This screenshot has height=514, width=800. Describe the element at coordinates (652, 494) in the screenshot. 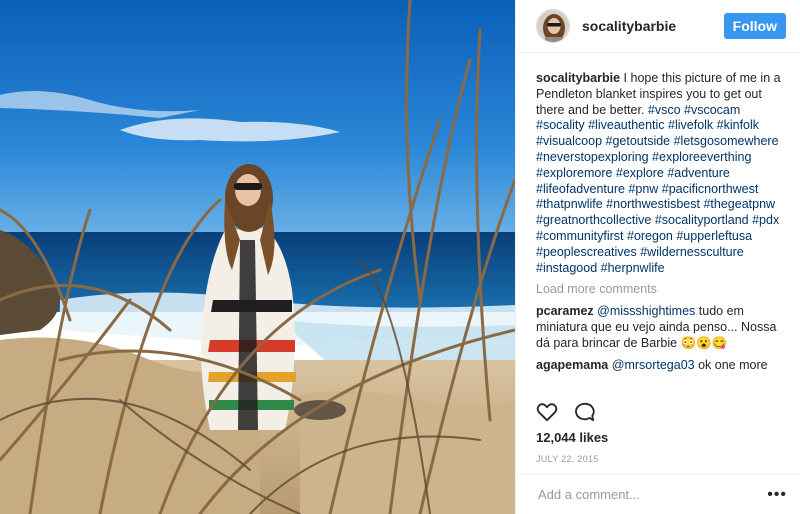

I see `add-comment-input` at that location.